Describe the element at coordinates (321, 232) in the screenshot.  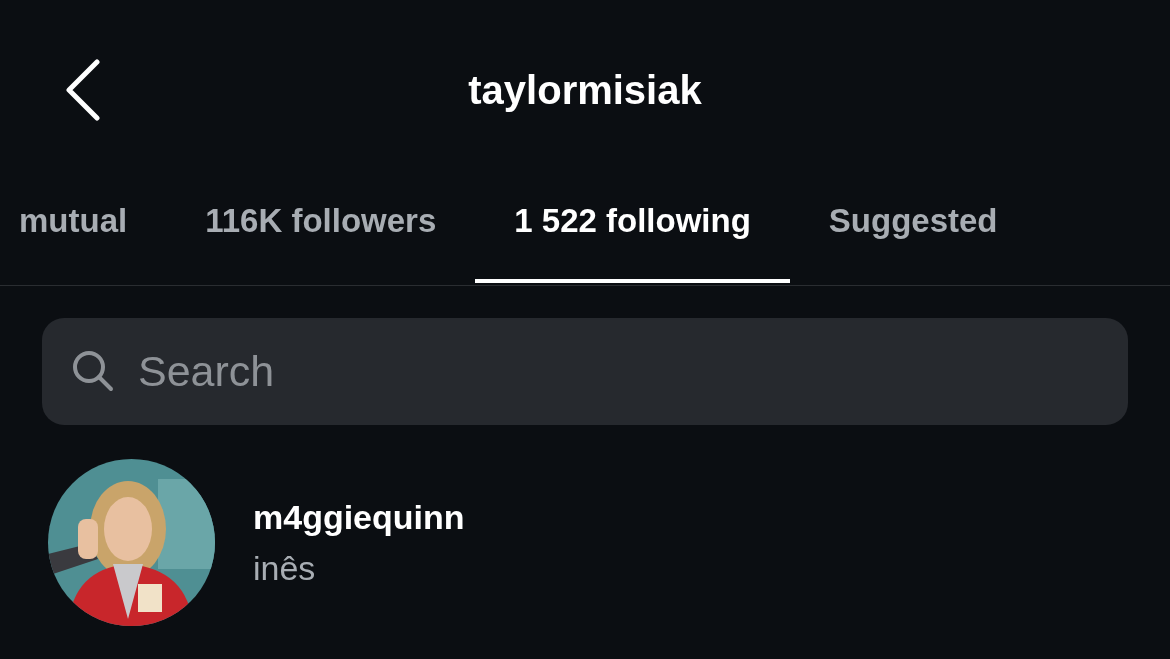
I see `tab: 116K followers` at that location.